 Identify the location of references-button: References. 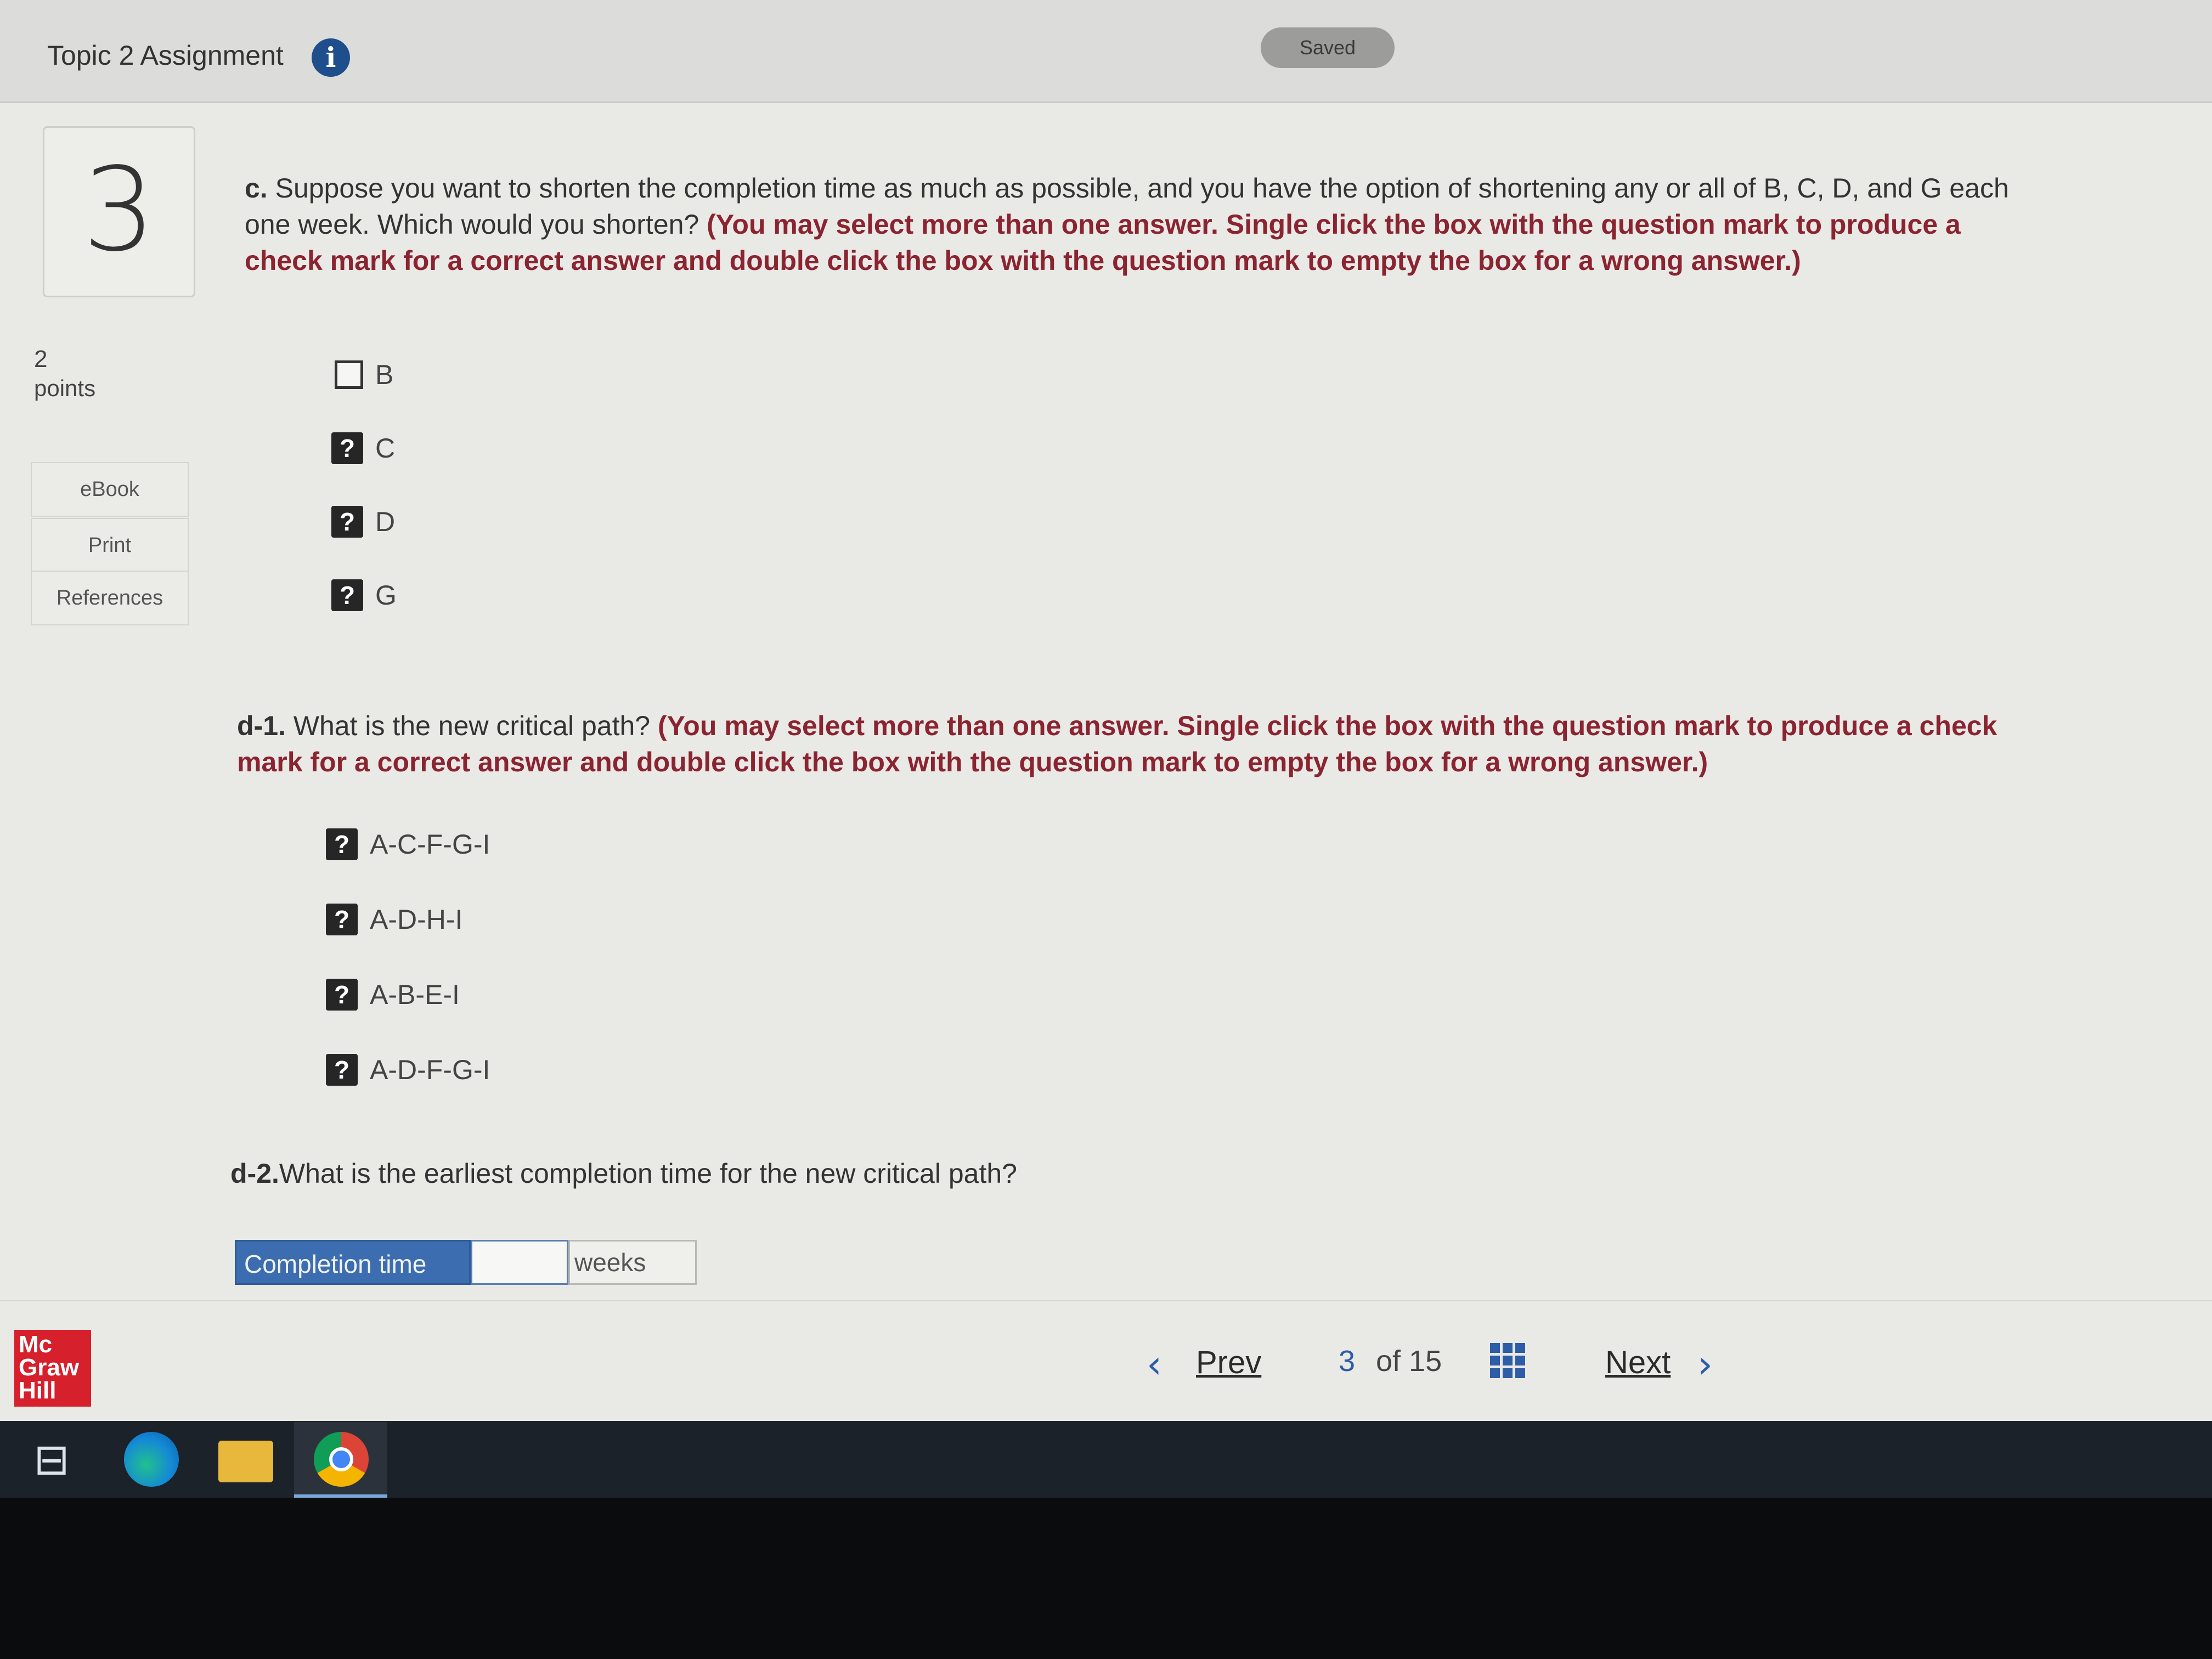
(110, 598).